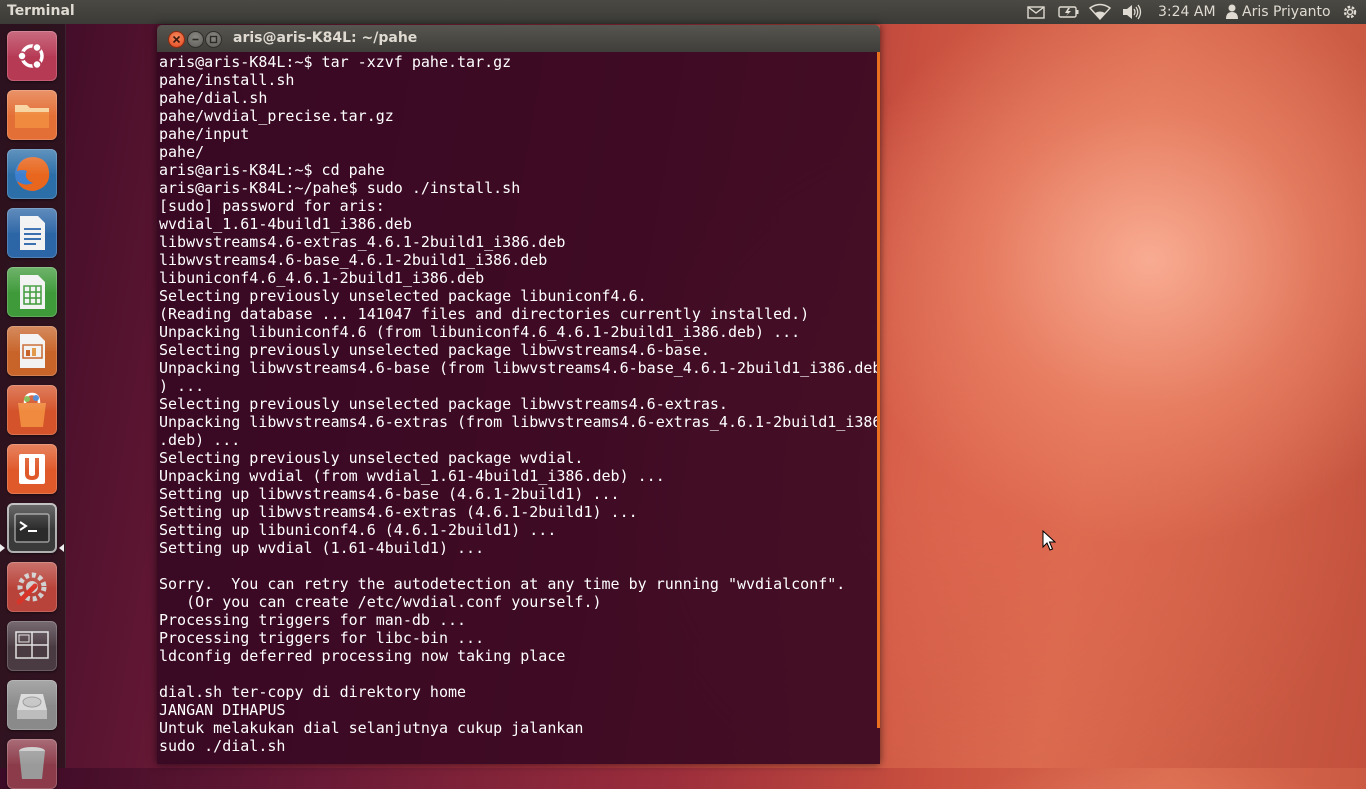 The width and height of the screenshot is (1366, 789). I want to click on ubuntu-logo-icon, so click(30, 56).